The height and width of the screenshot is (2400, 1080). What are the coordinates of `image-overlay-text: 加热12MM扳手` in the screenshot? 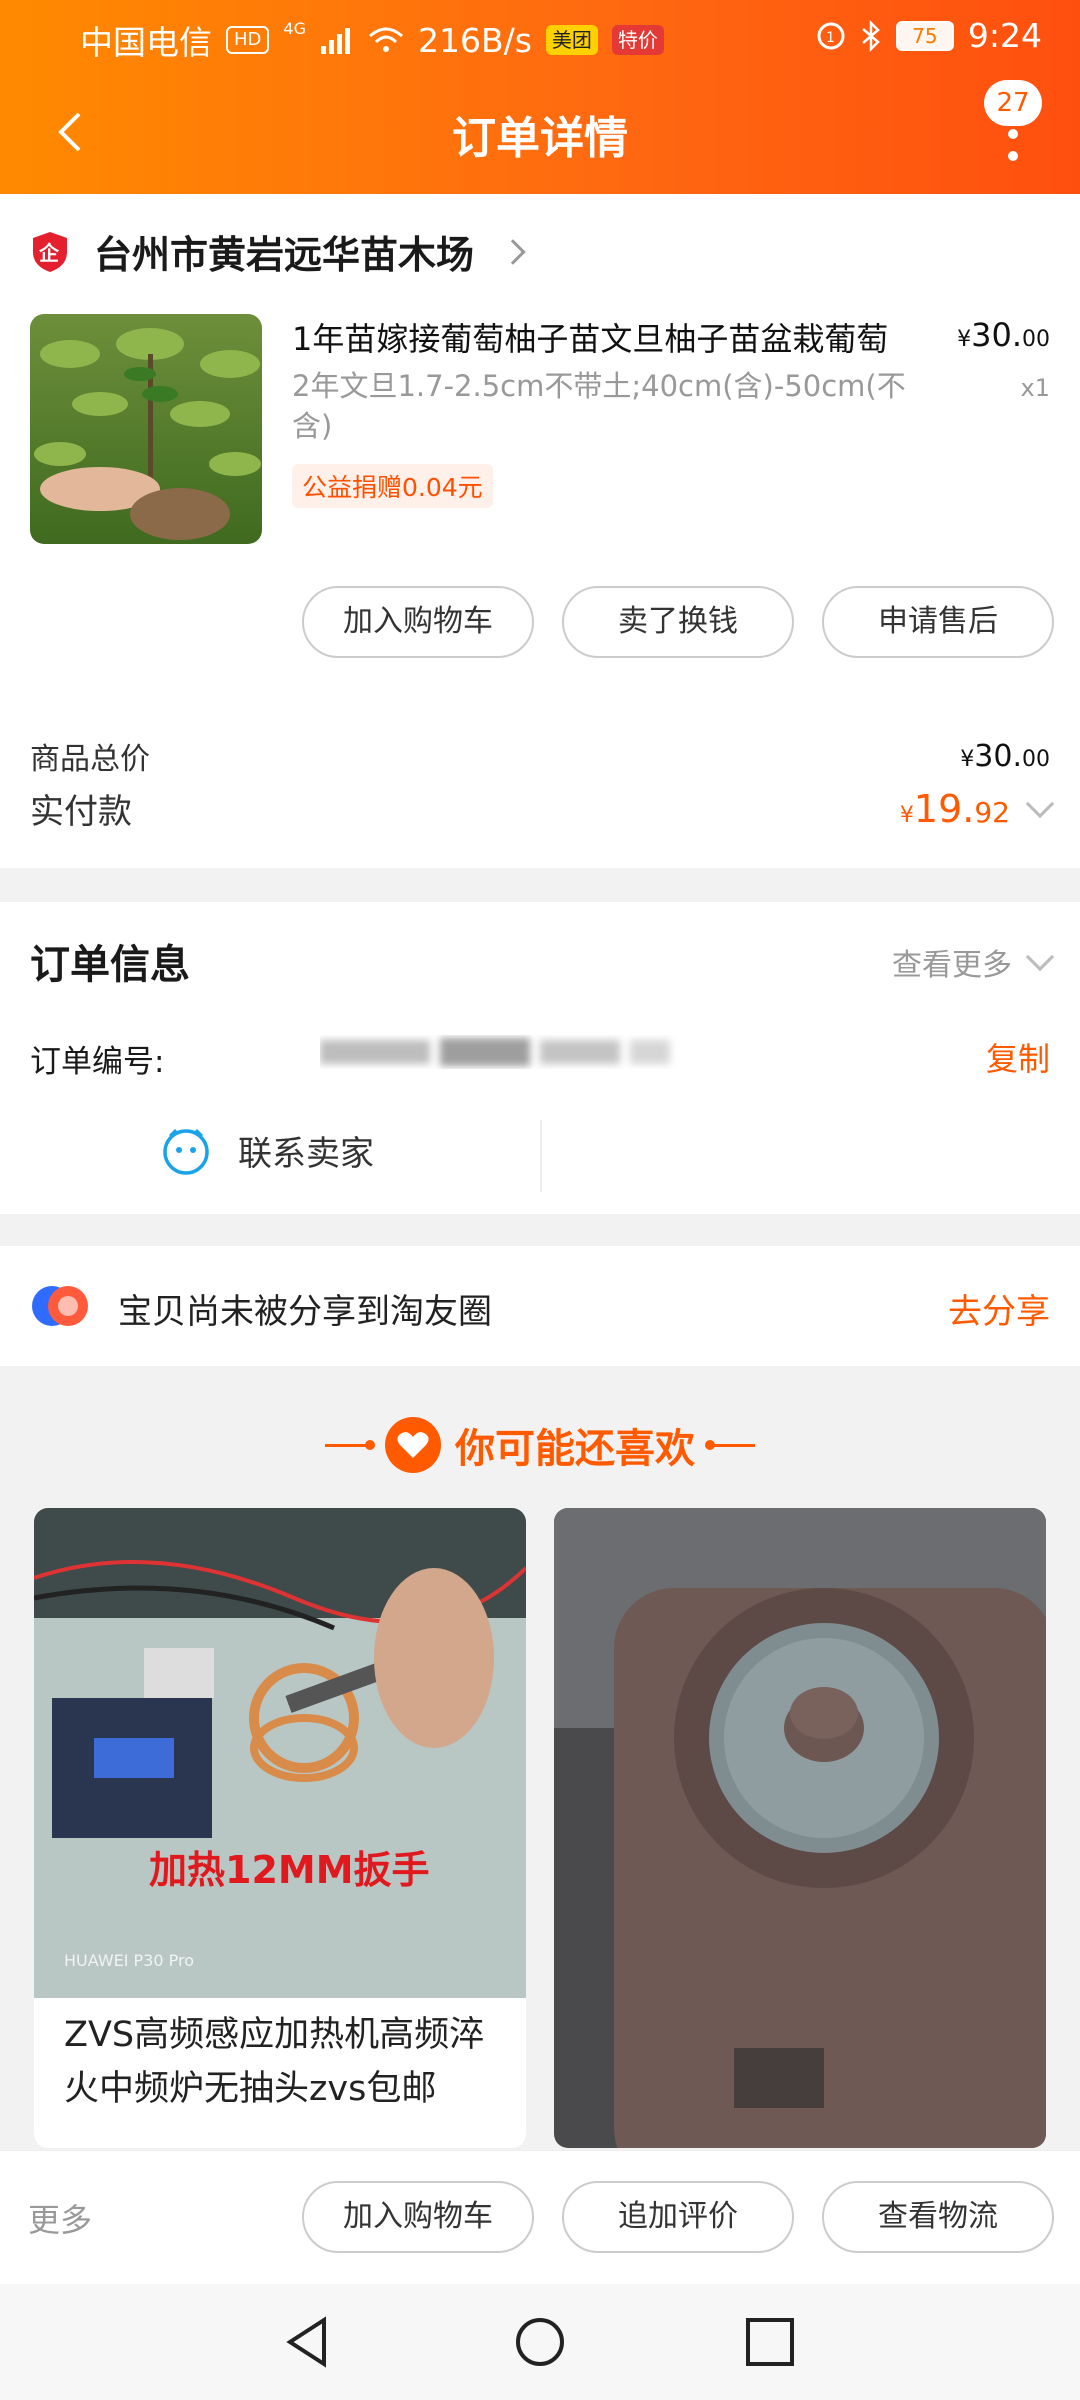 It's located at (289, 1870).